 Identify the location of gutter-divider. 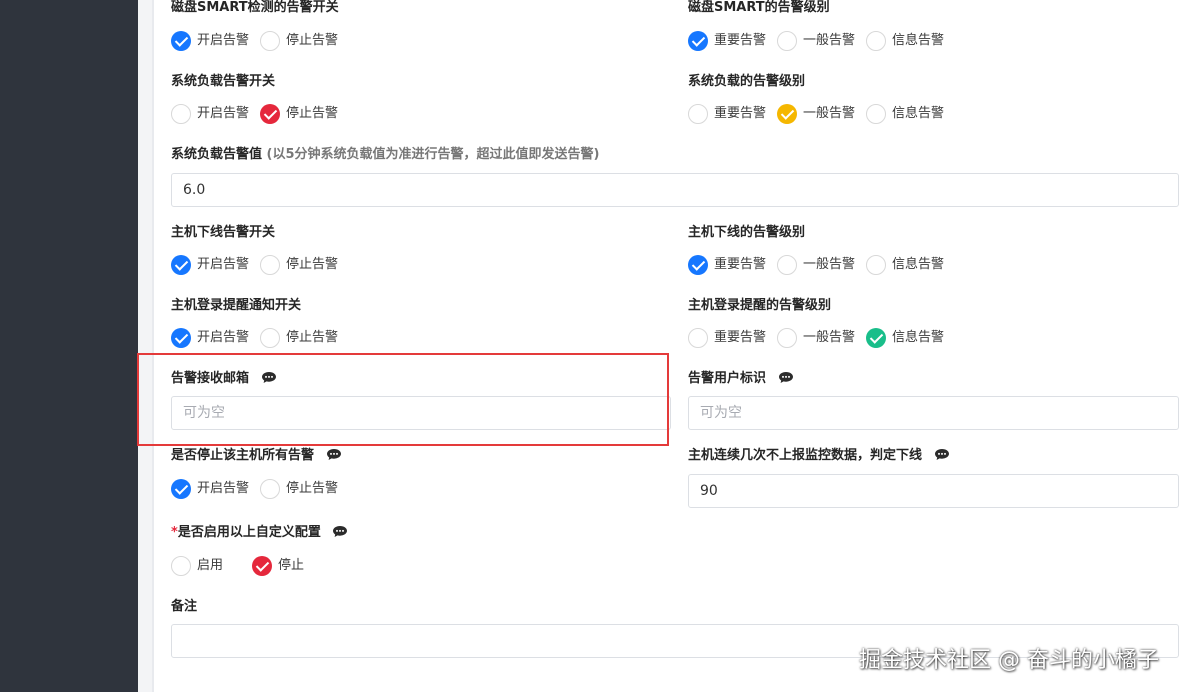
(153, 346).